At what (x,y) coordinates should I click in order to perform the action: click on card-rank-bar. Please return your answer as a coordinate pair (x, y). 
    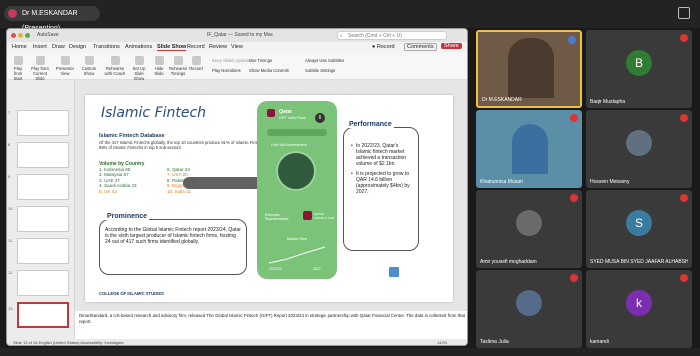
    Looking at the image, I should click on (297, 132).